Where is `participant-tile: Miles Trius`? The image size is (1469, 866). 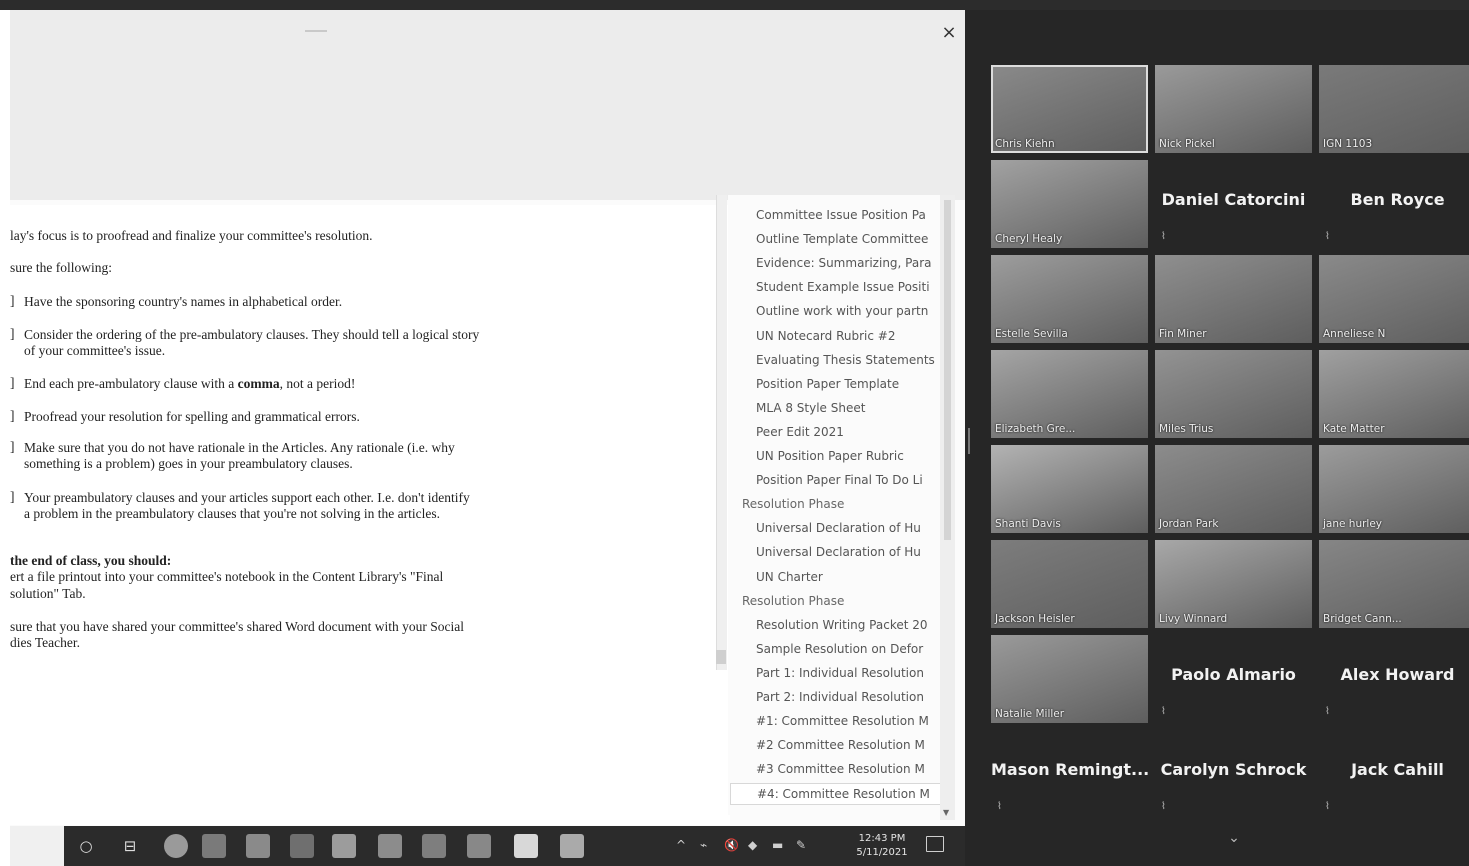
participant-tile: Miles Trius is located at coordinates (1233, 394).